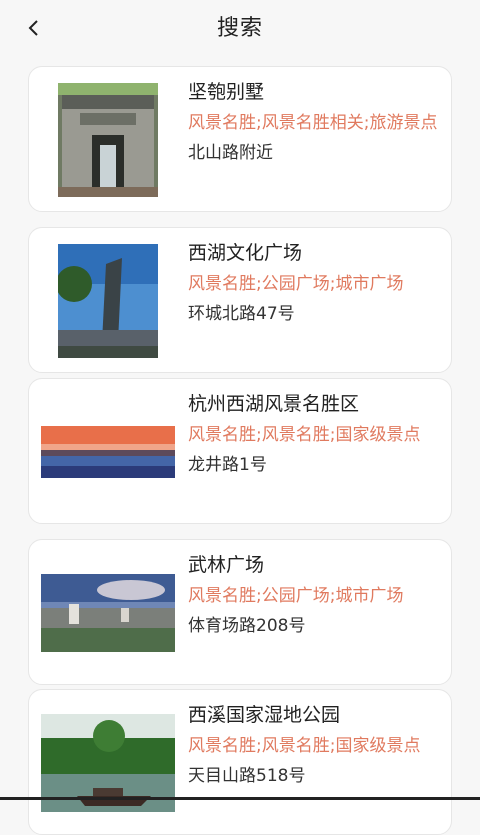 This screenshot has width=480, height=835. What do you see at coordinates (247, 626) in the screenshot?
I see `result-address: 体育场路208号` at bounding box center [247, 626].